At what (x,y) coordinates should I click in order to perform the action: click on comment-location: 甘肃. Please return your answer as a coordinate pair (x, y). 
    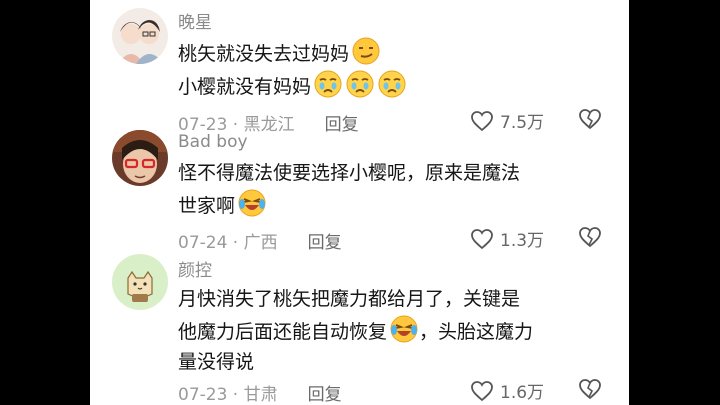
    Looking at the image, I should click on (260, 395).